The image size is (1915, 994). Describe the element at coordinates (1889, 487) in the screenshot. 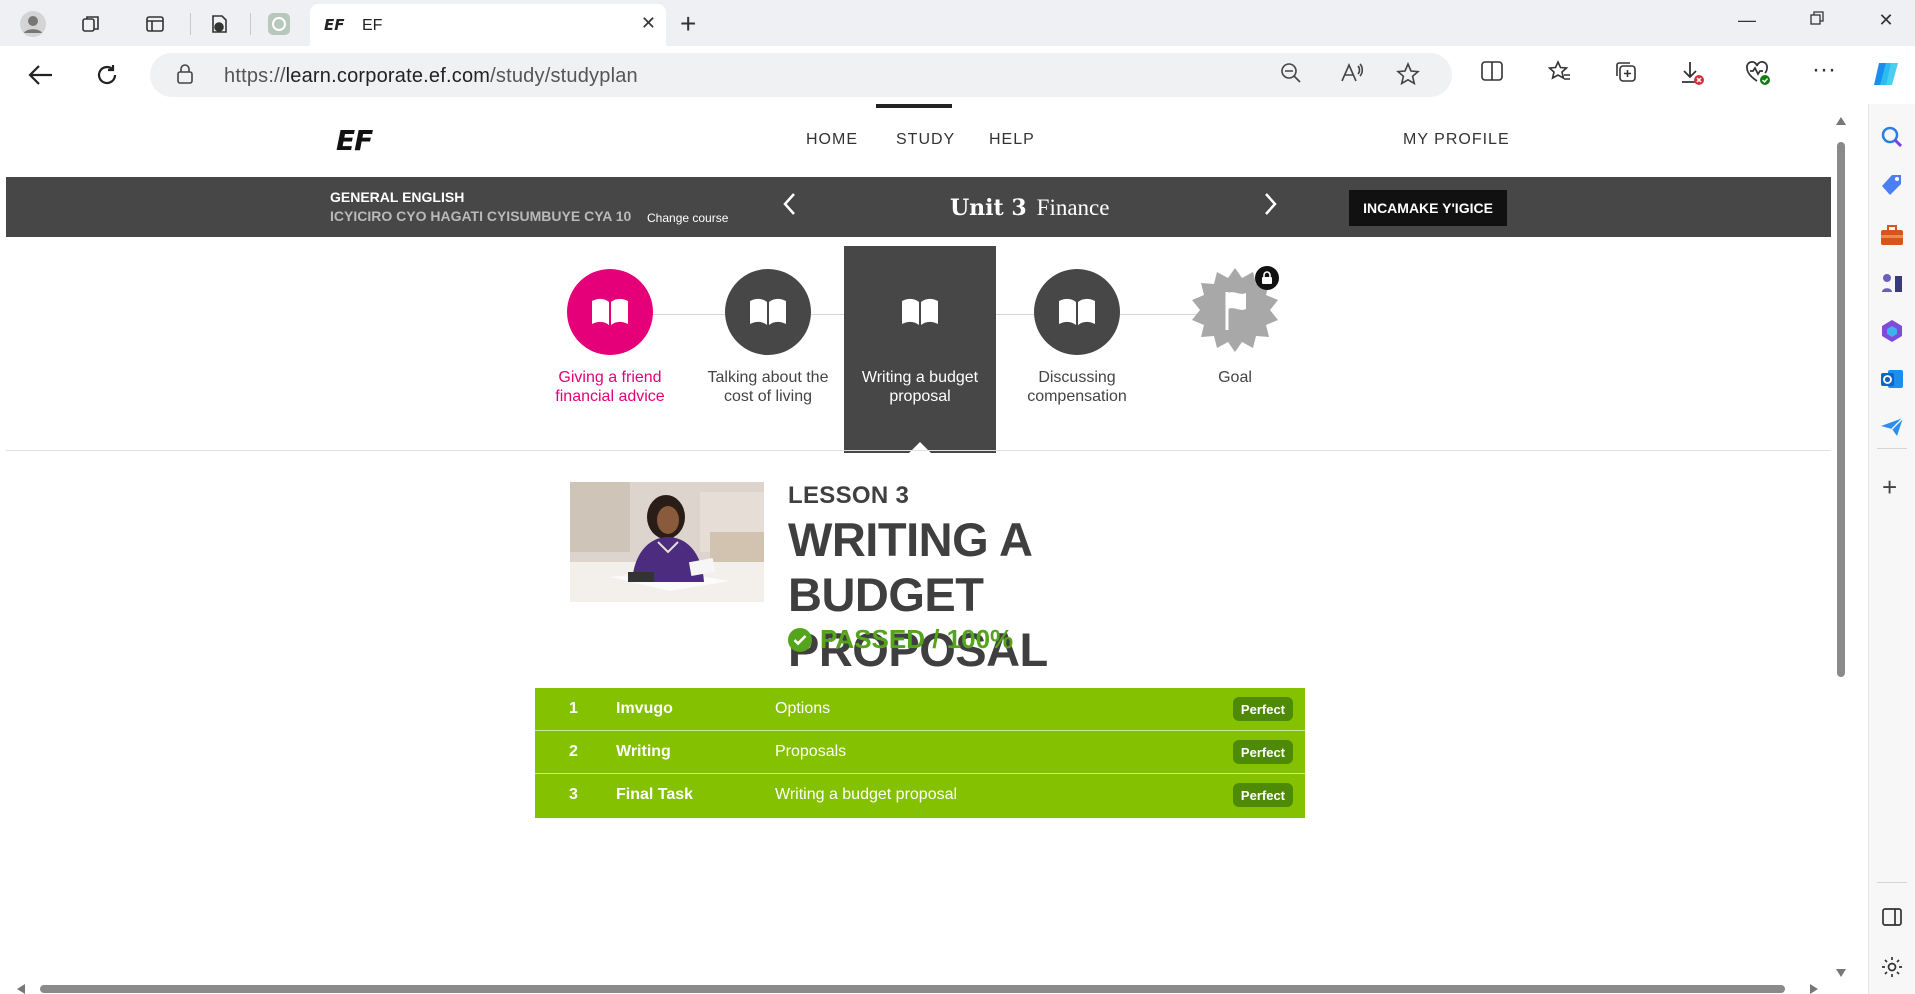

I see `add-sidebar-app-icon: +` at that location.